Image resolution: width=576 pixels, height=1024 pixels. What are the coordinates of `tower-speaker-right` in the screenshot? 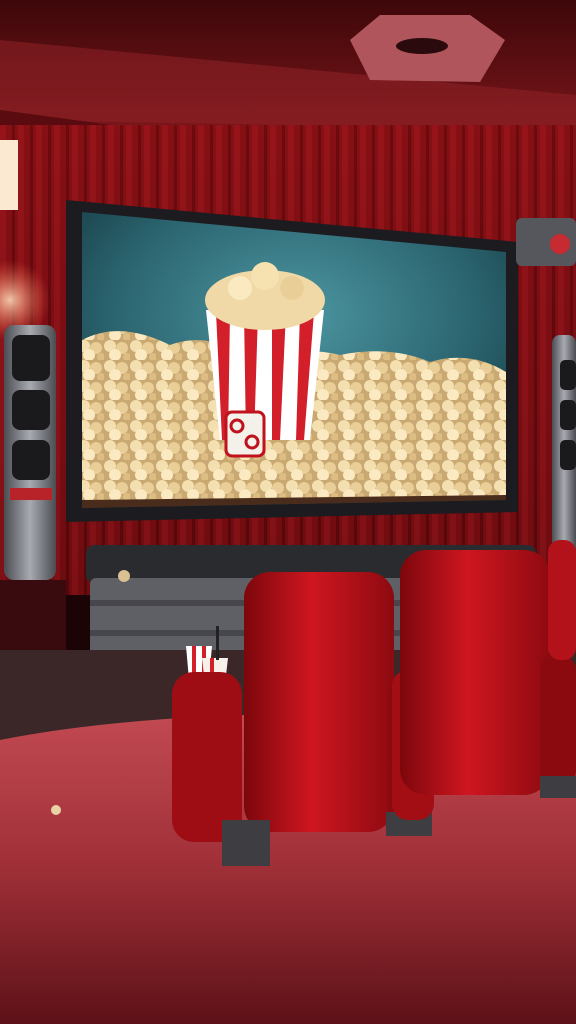 It's located at (564, 445).